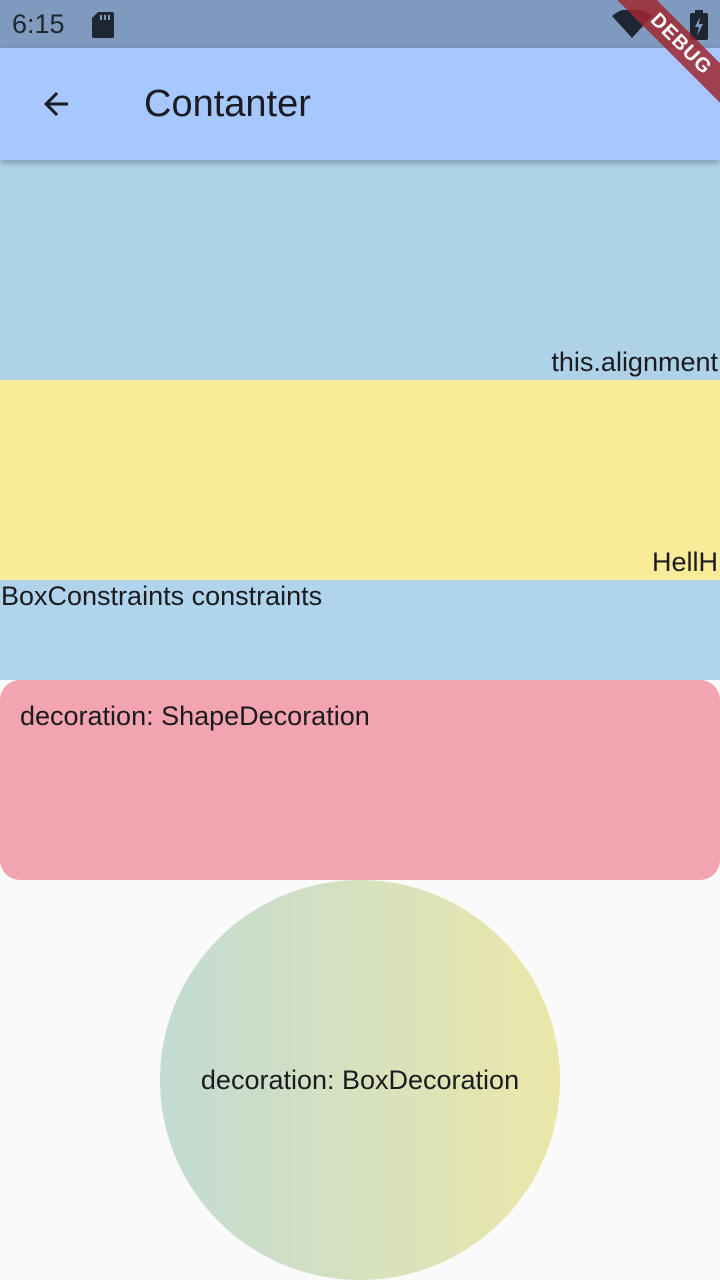 The width and height of the screenshot is (720, 1280). I want to click on hell-label: HellH, so click(684, 562).